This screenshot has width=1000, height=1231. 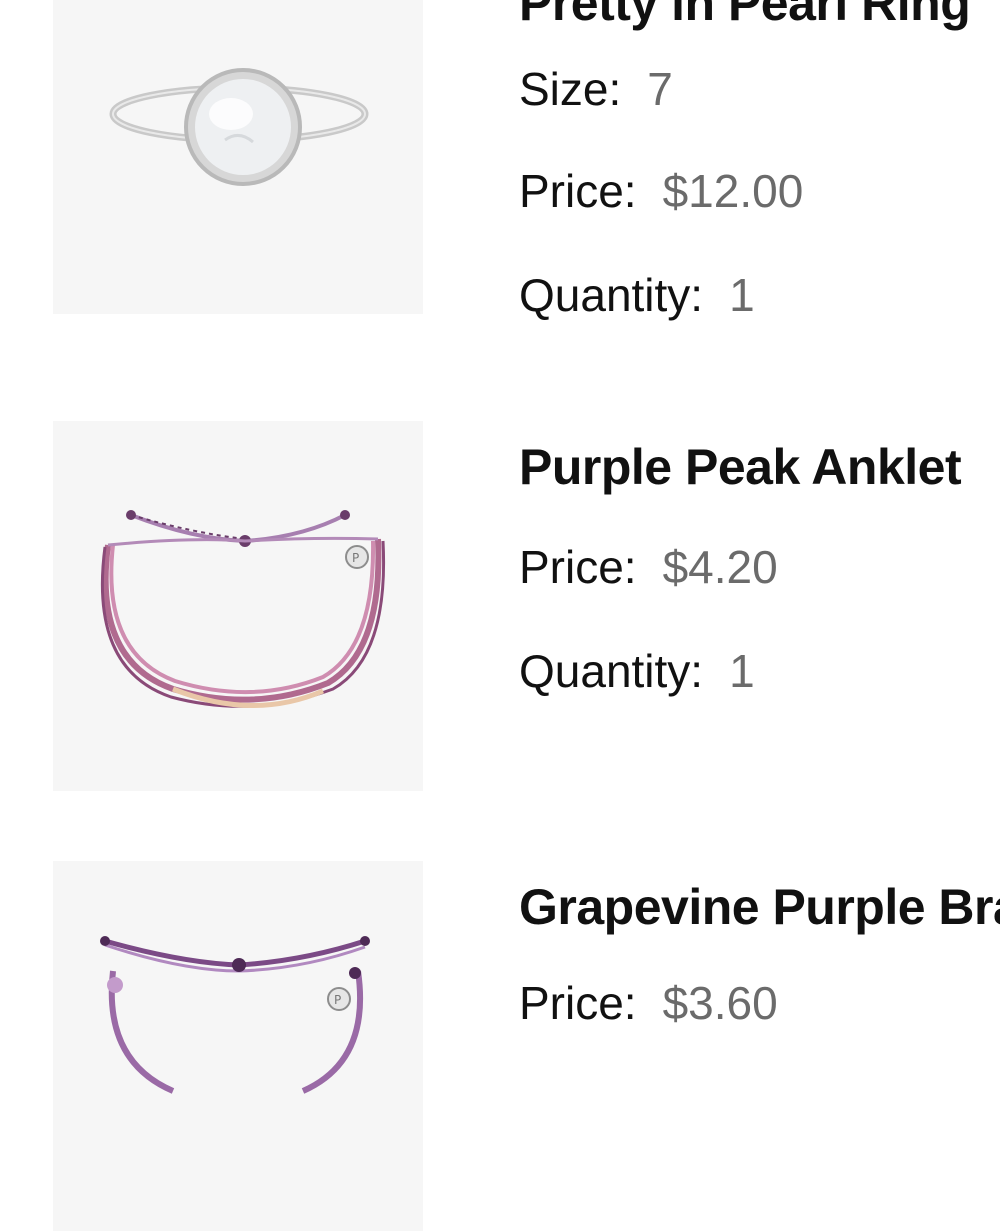 What do you see at coordinates (740, 467) in the screenshot?
I see `product-title: Purple Peak Anklet` at bounding box center [740, 467].